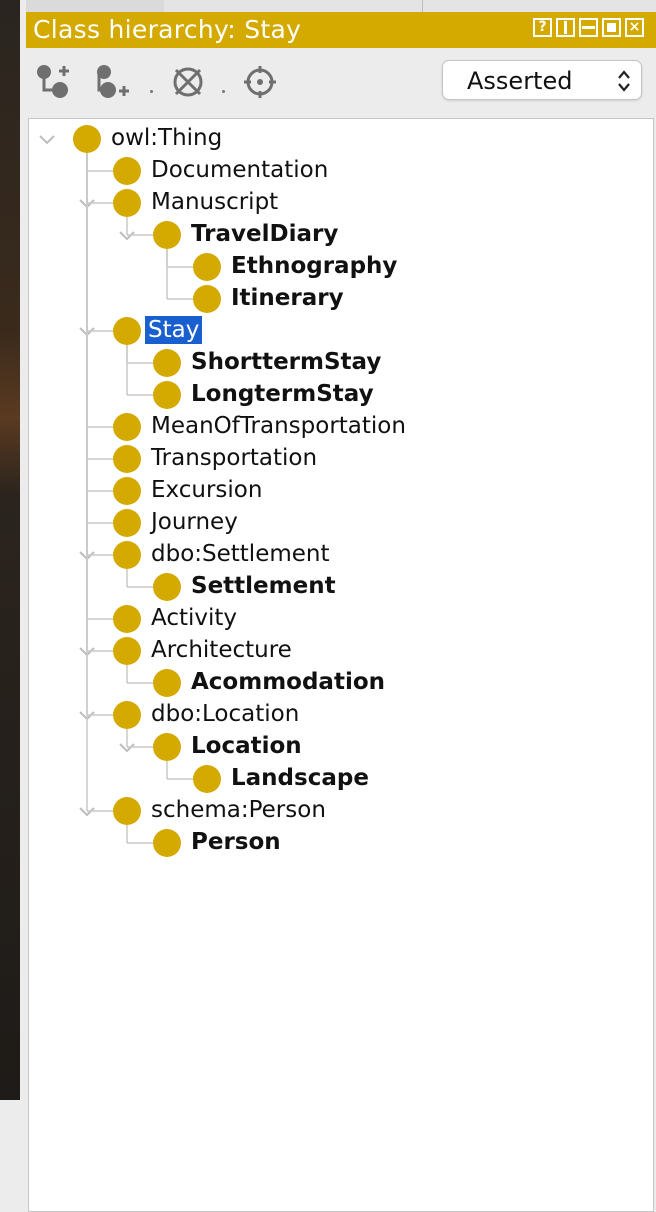 The height and width of the screenshot is (1212, 656). I want to click on tree-node-label: Stay, so click(174, 330).